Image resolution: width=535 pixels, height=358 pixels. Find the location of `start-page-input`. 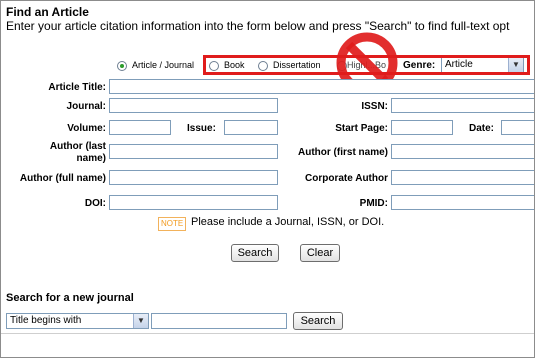

start-page-input is located at coordinates (422, 127).